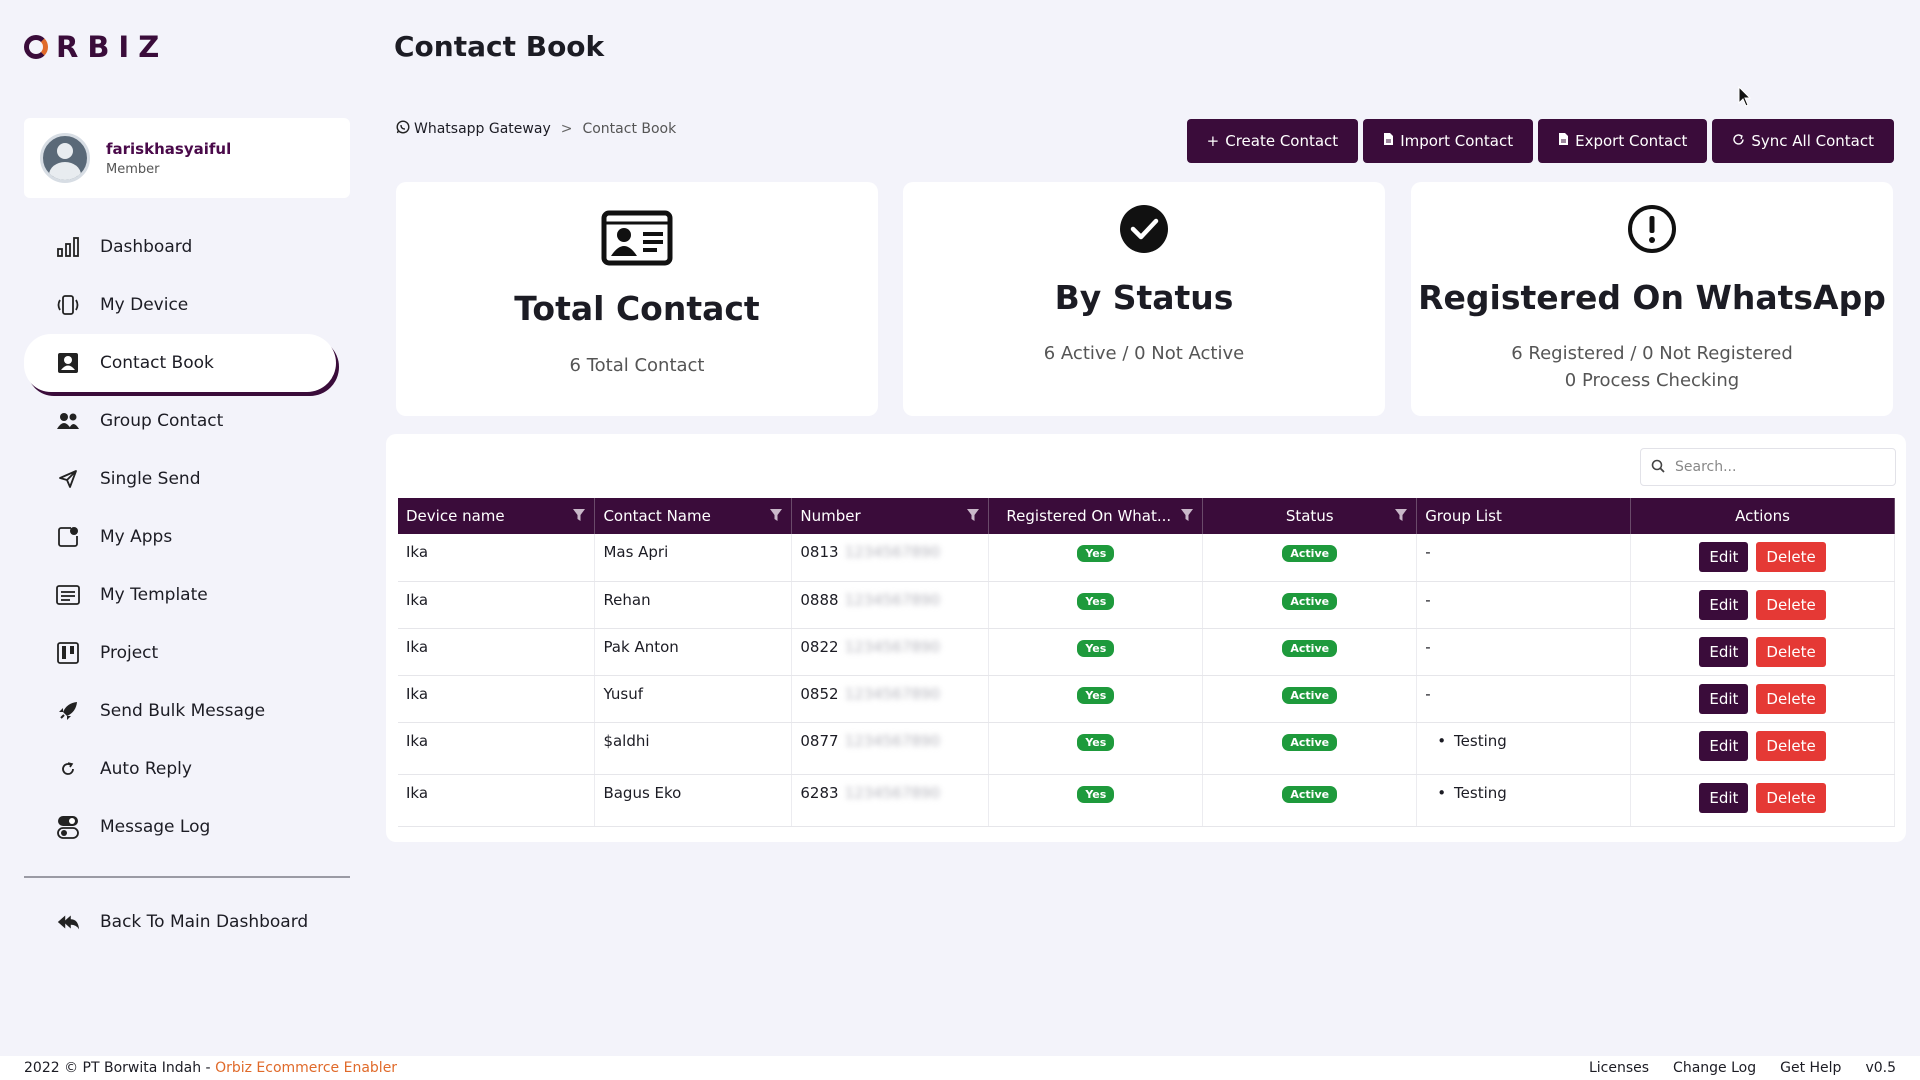 The height and width of the screenshot is (1080, 1920). Describe the element at coordinates (1524, 800) in the screenshot. I see `cell-group: Testing` at that location.